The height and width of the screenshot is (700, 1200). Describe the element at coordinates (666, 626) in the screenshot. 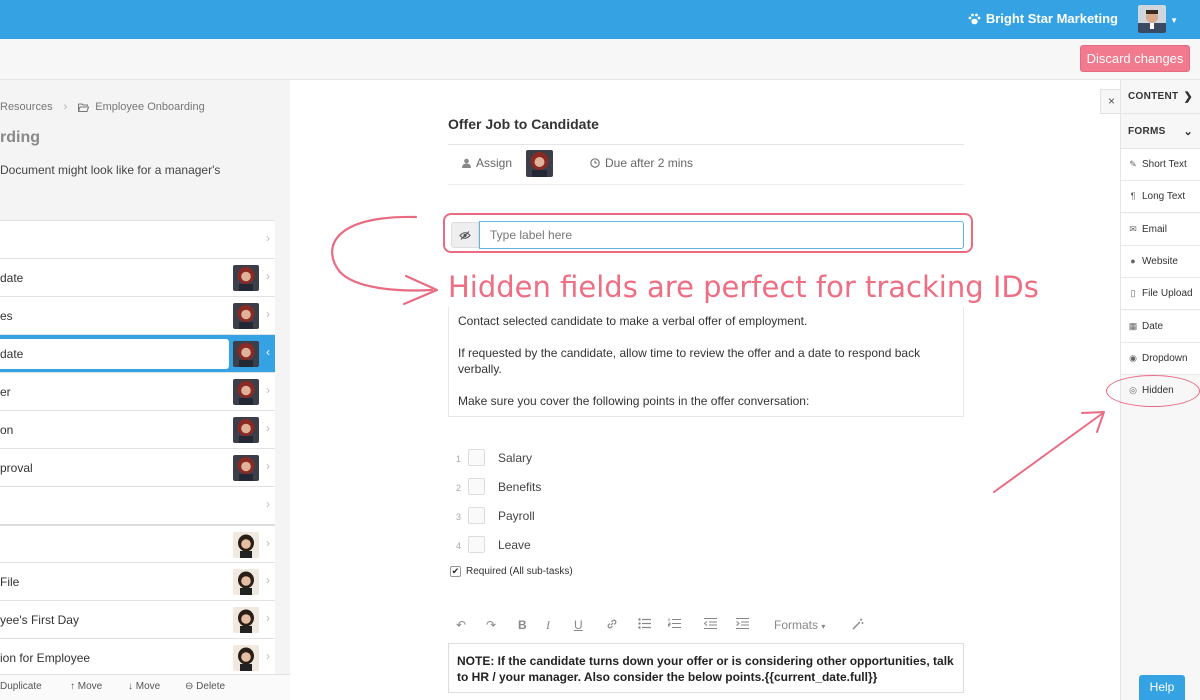

I see `editor-toolbar: ↶ ↷ B I U Formats ▾` at that location.